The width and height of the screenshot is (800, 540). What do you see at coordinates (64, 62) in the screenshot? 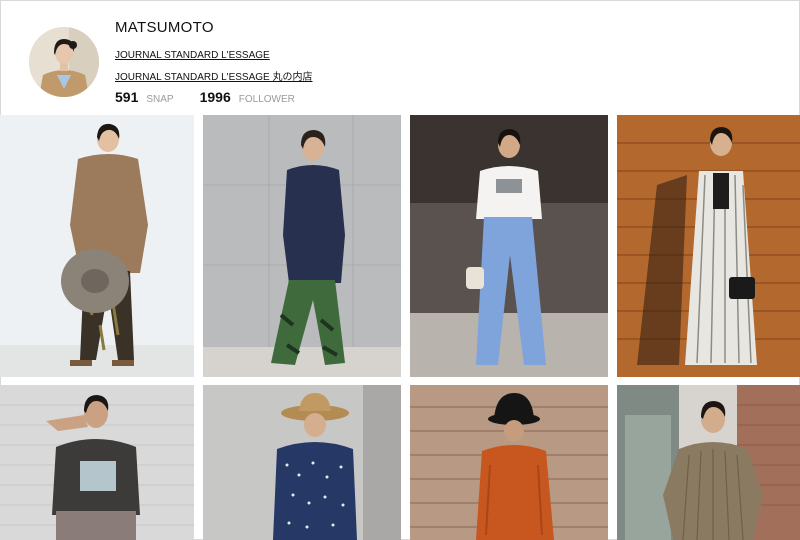
I see `user-avatar` at bounding box center [64, 62].